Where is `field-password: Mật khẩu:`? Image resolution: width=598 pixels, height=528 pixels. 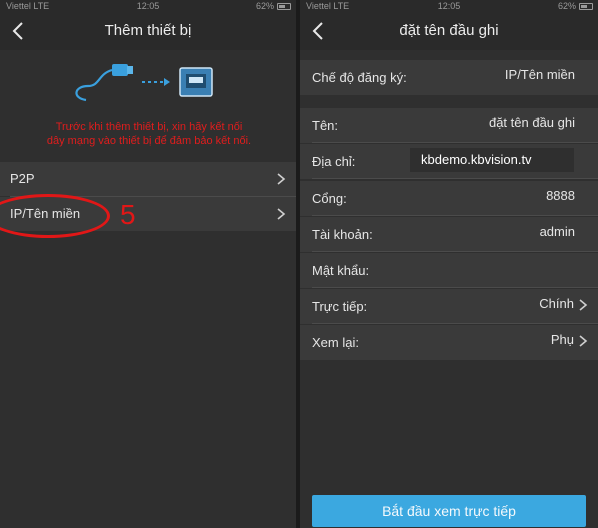 field-password: Mật khẩu: is located at coordinates (449, 270).